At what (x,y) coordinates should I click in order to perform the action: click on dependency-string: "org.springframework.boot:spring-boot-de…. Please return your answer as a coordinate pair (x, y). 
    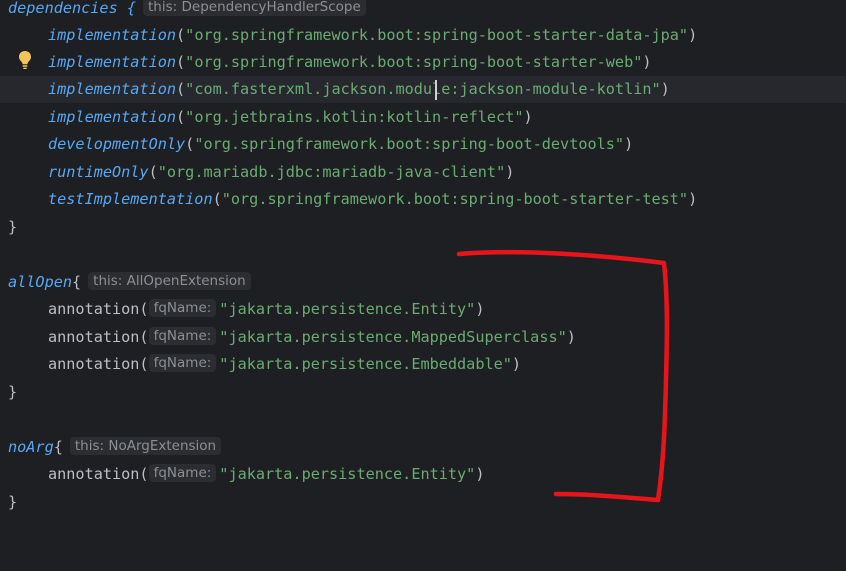
    Looking at the image, I should click on (409, 144).